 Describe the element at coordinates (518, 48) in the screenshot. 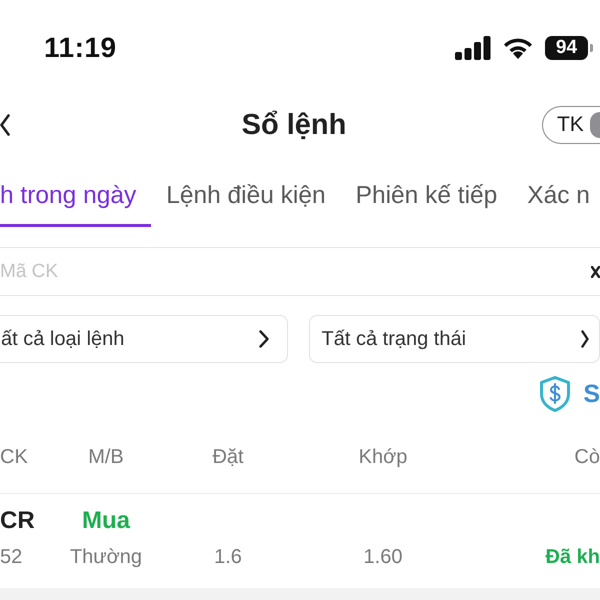

I see `wifi-icon` at that location.